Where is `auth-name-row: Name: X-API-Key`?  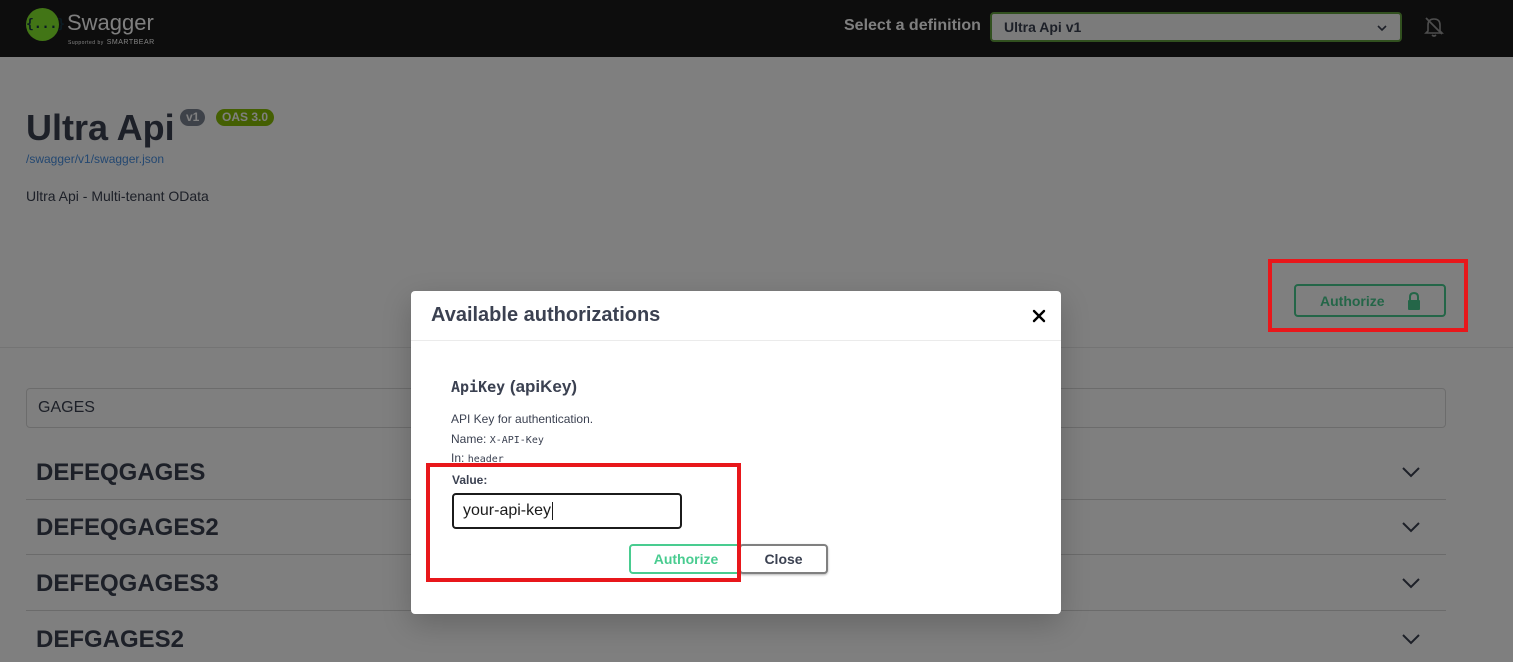
auth-name-row: Name: X-API-Key is located at coordinates (497, 439).